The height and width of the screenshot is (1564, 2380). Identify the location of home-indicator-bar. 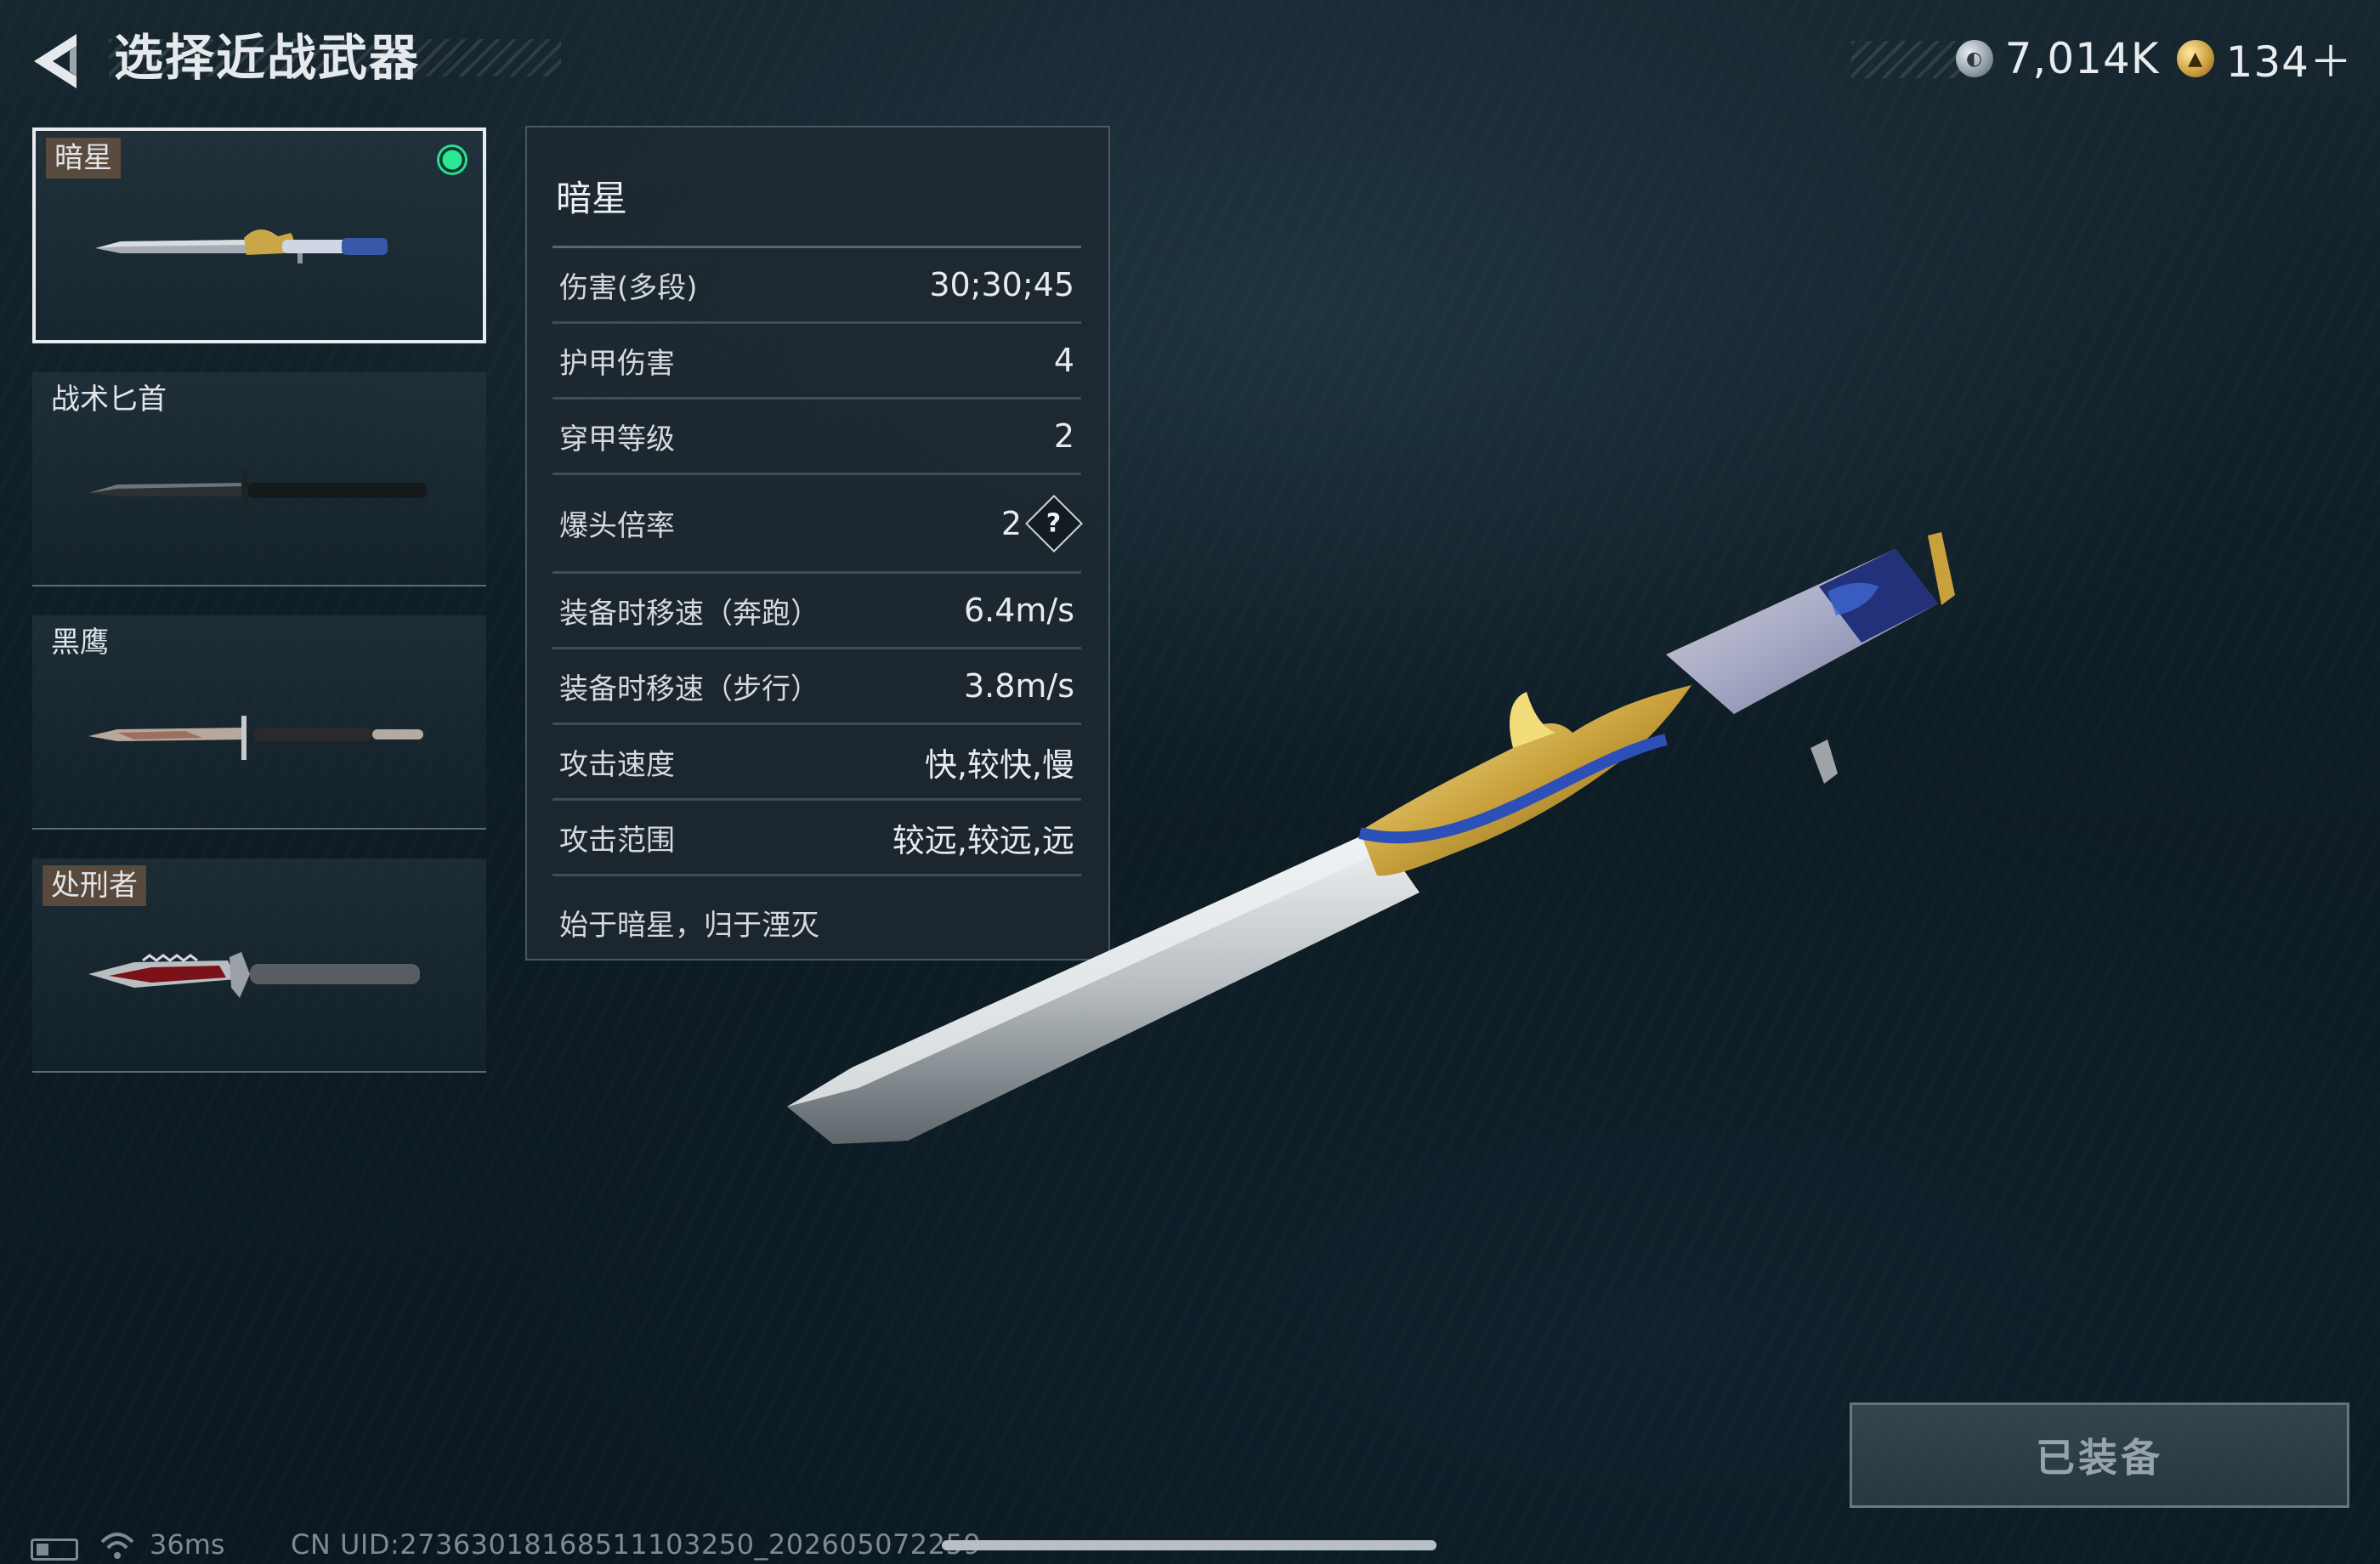
(1189, 1545).